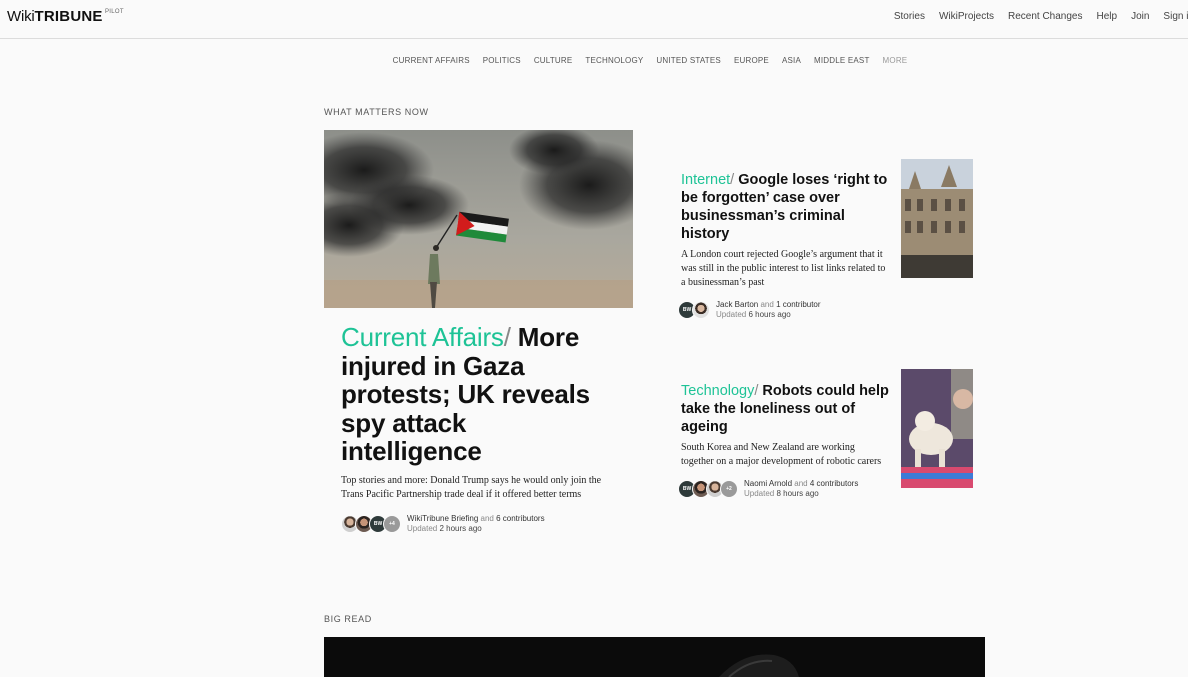  What do you see at coordinates (834, 483) in the screenshot?
I see `contributors-count: 4 contributors` at bounding box center [834, 483].